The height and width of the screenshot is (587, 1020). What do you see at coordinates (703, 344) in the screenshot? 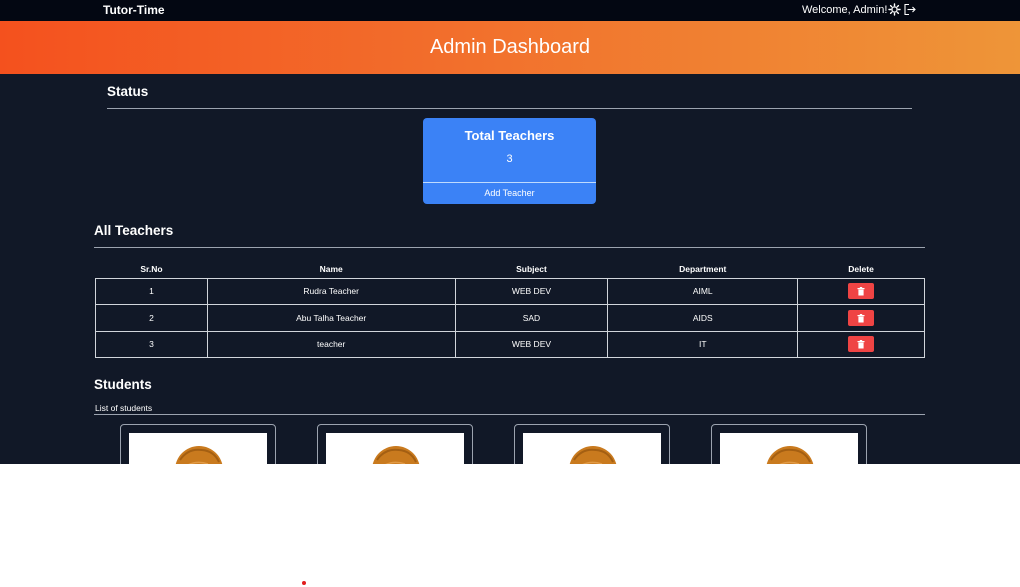
I see `cell-department: IT` at bounding box center [703, 344].